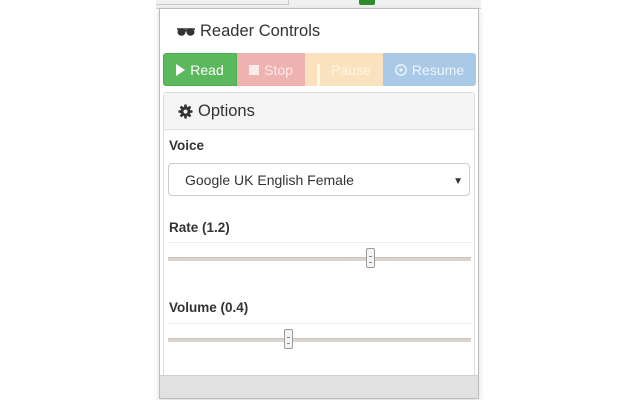 This screenshot has height=400, width=640. I want to click on playback-controls: Read Stop Pause Resume, so click(319, 69).